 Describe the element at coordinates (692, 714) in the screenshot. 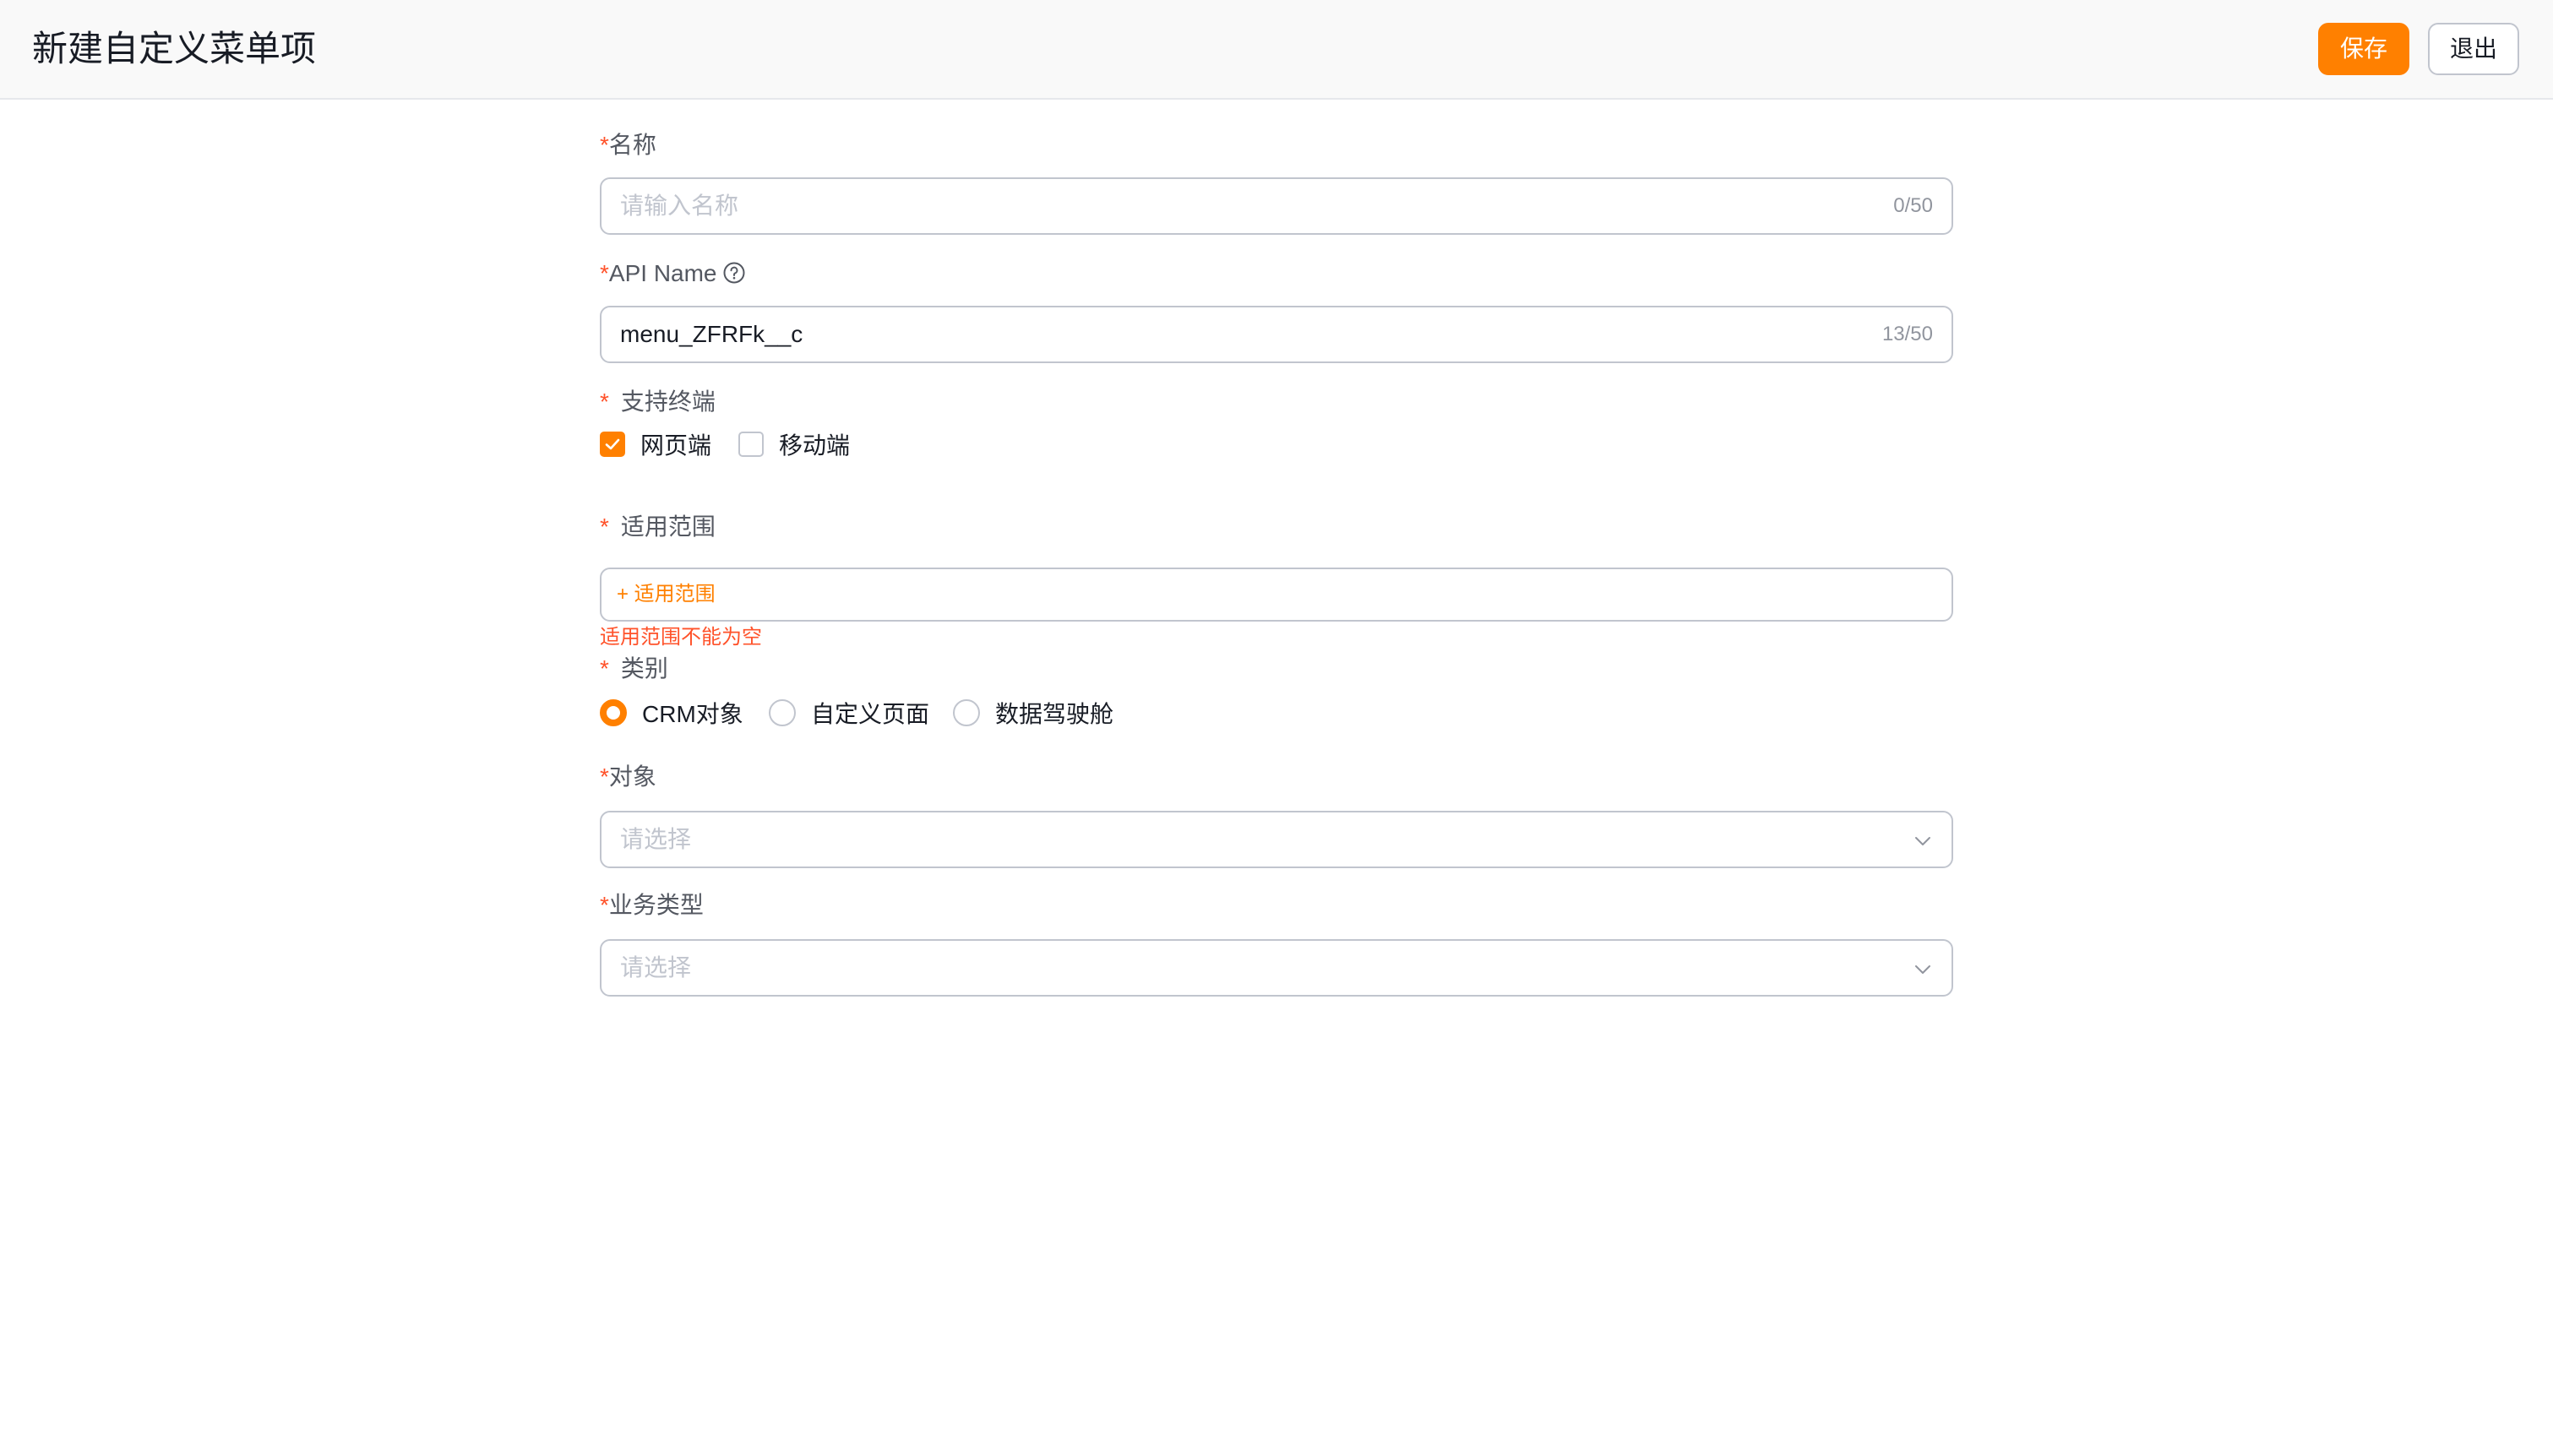

I see `category-option-label: CRM对象` at that location.